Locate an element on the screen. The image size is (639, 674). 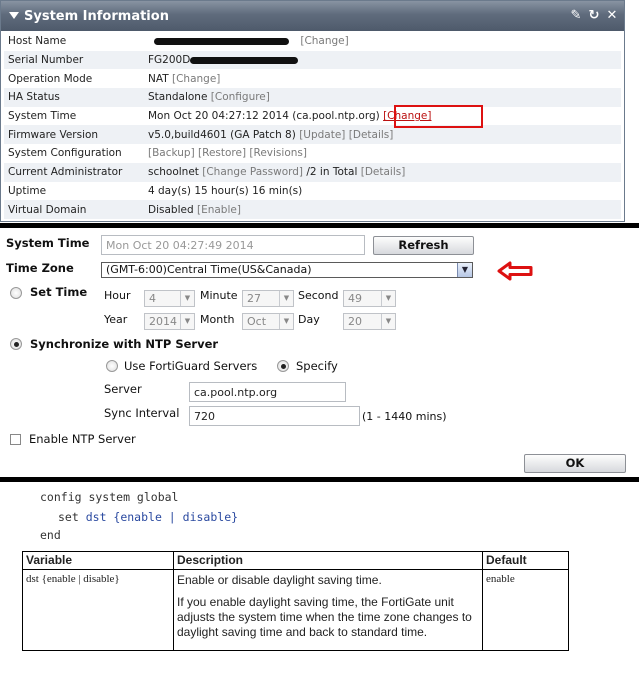
ntp-sync-label: Synchronize with NTP Server is located at coordinates (124, 344).